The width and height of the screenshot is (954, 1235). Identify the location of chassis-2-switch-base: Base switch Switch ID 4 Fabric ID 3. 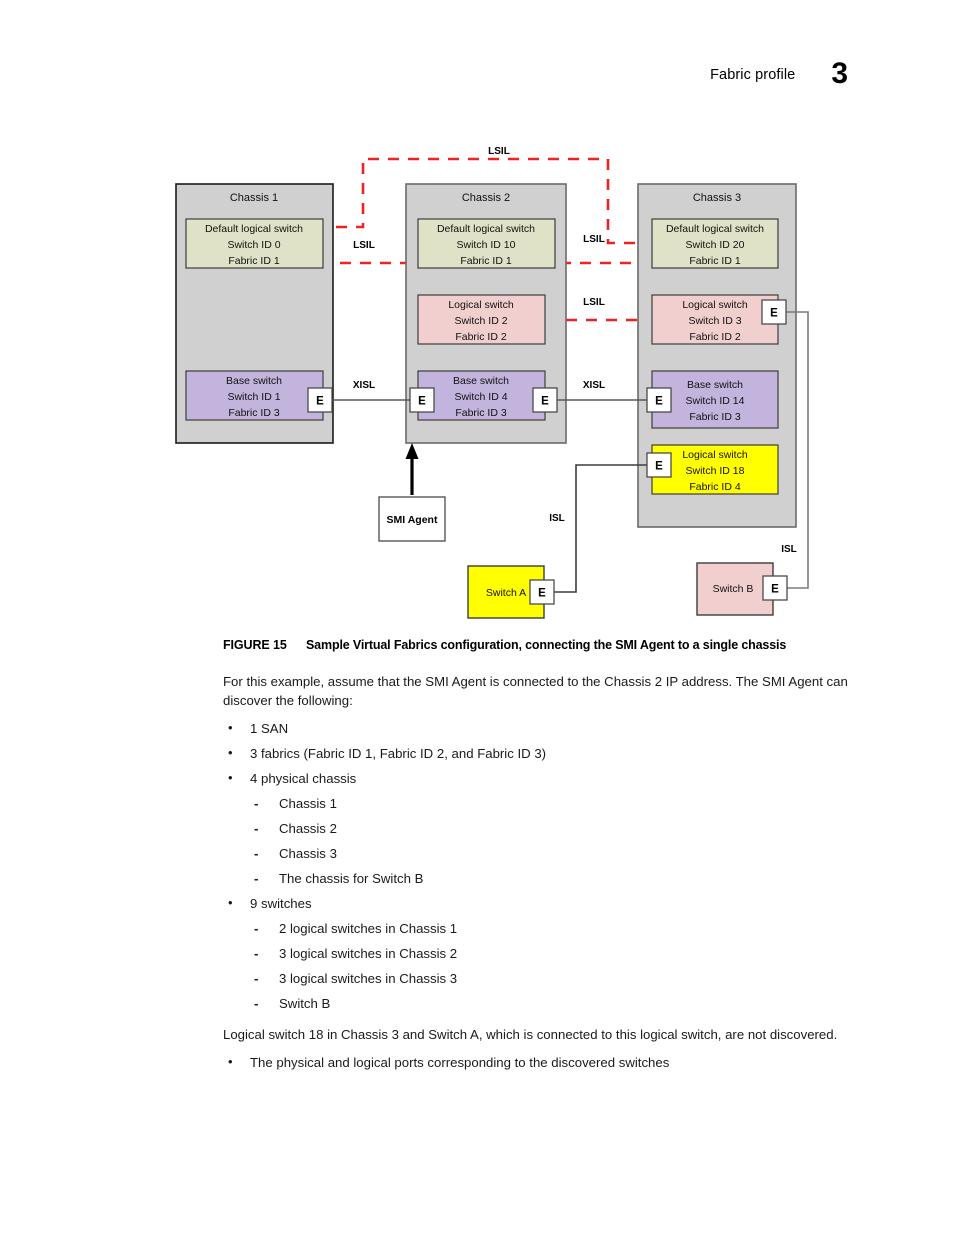
(481, 395).